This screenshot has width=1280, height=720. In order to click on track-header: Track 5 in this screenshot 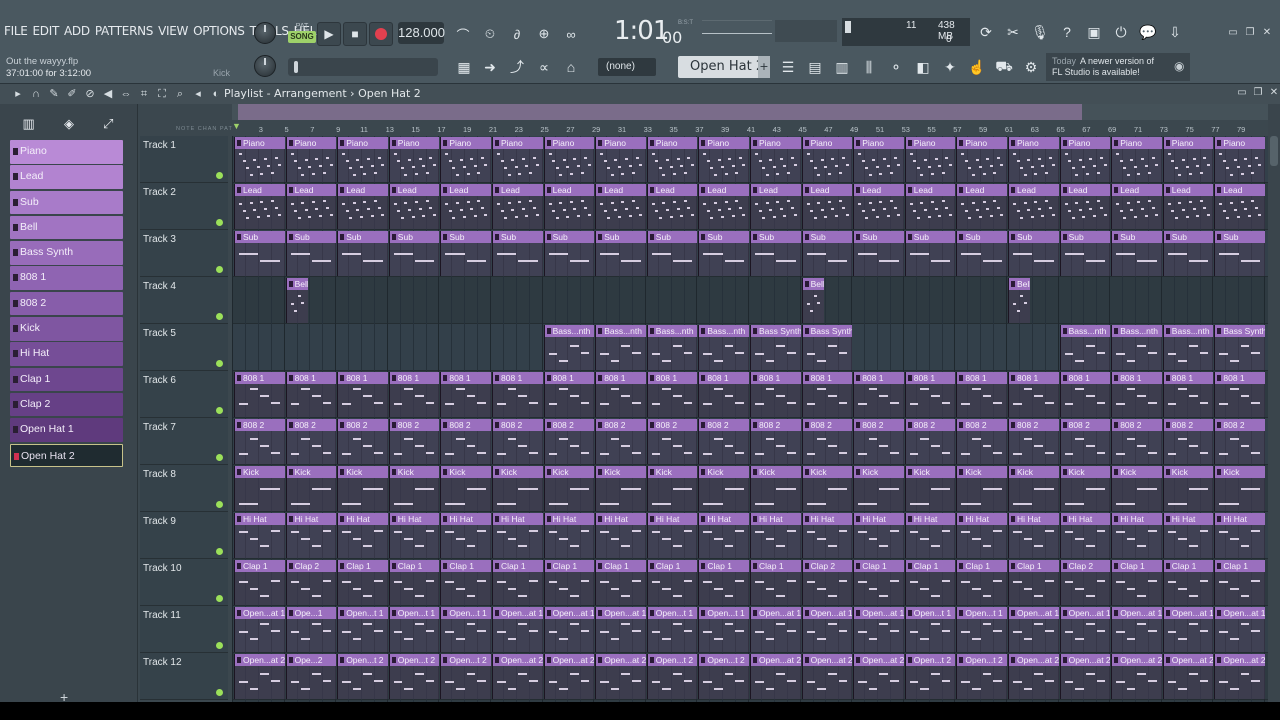, I will do `click(184, 347)`.